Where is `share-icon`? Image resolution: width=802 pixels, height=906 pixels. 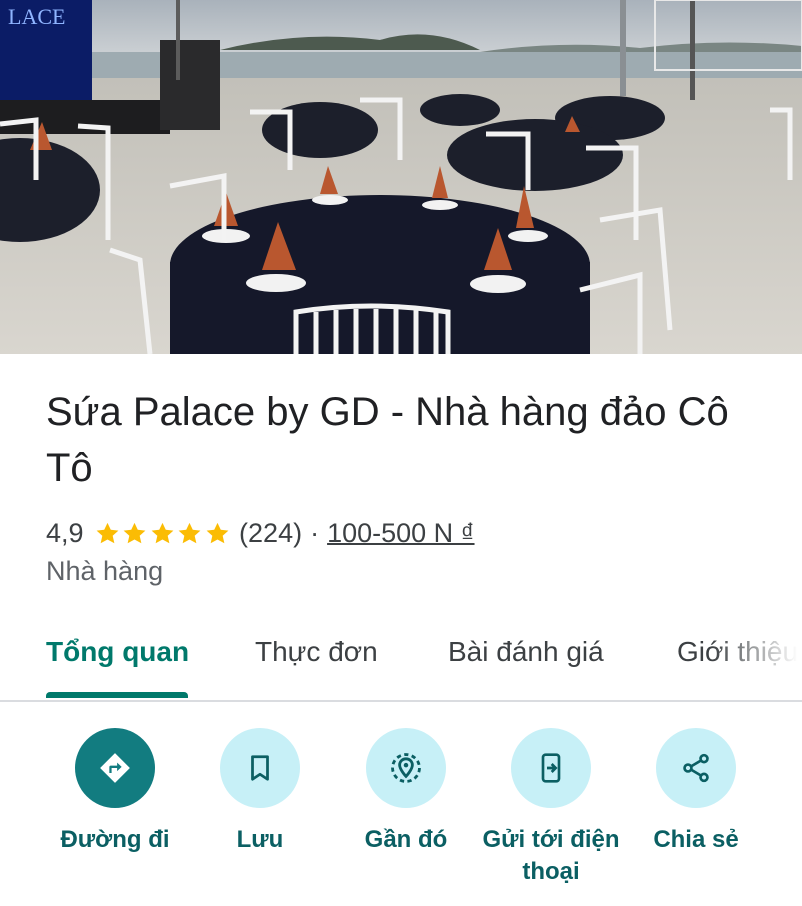 share-icon is located at coordinates (696, 768).